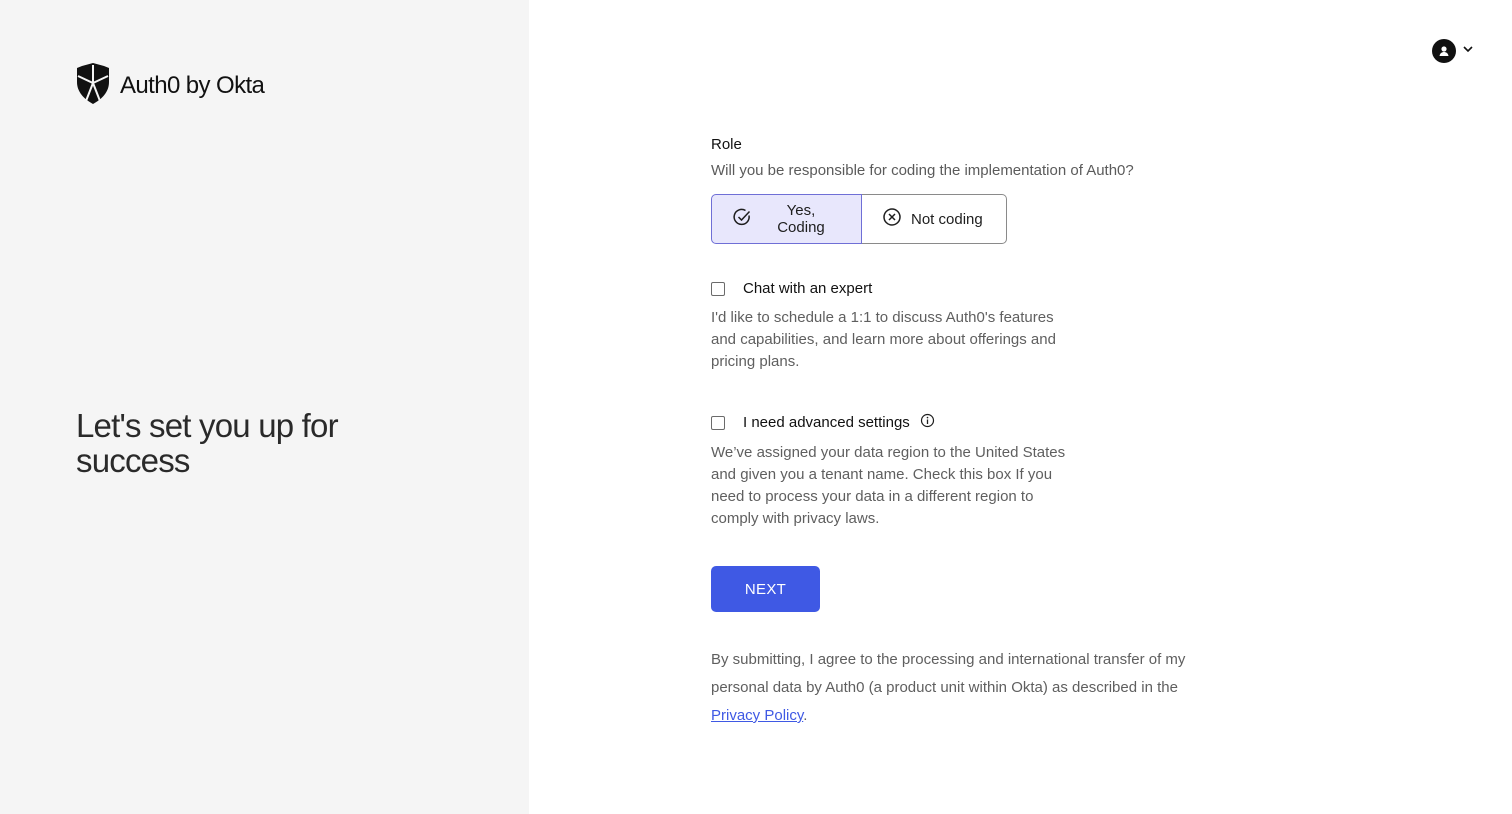 Image resolution: width=1512 pixels, height=814 pixels. What do you see at coordinates (947, 219) in the screenshot?
I see `not-coding-label: Not coding` at bounding box center [947, 219].